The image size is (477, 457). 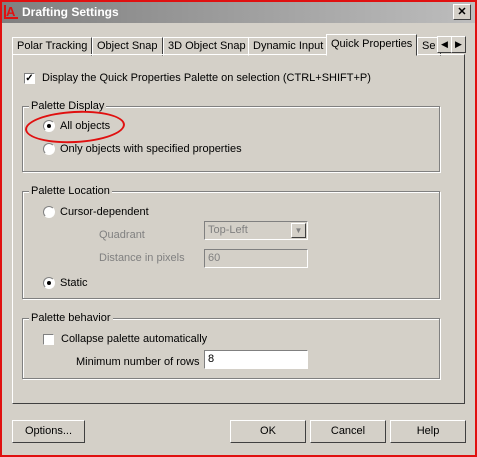 What do you see at coordinates (428, 431) in the screenshot?
I see `help-button: Help` at bounding box center [428, 431].